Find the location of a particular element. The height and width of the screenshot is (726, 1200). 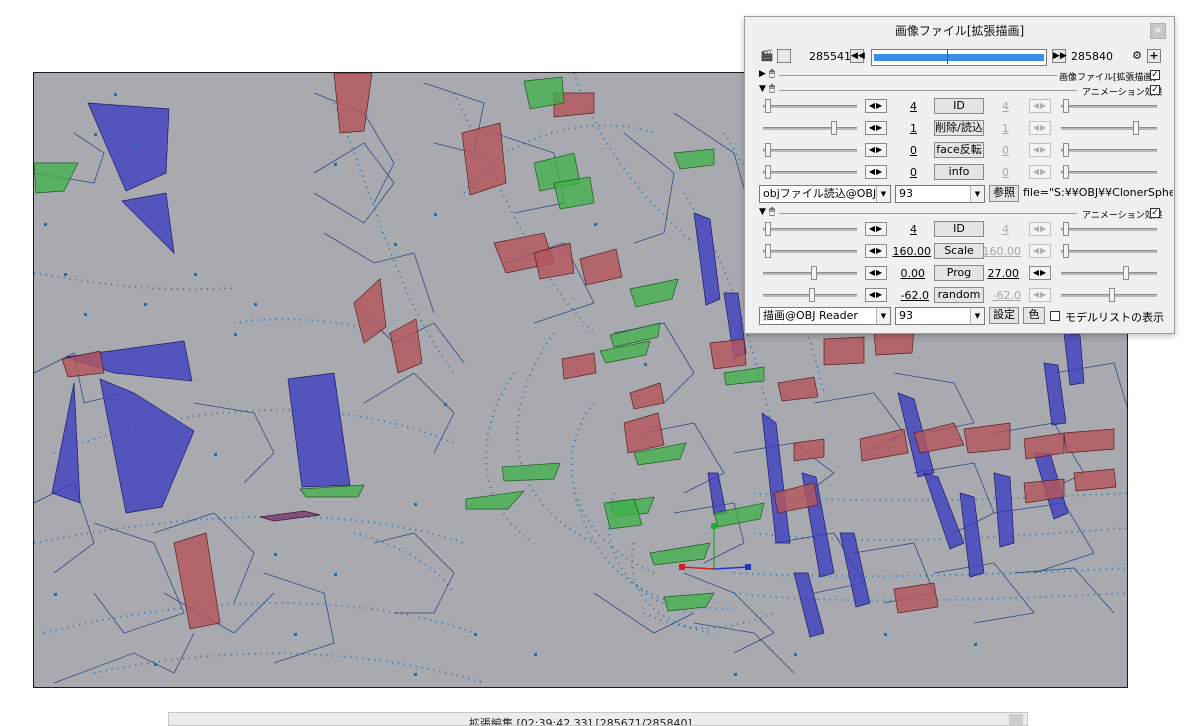

model-list-label: モデルリストの表示 is located at coordinates (1114, 317).